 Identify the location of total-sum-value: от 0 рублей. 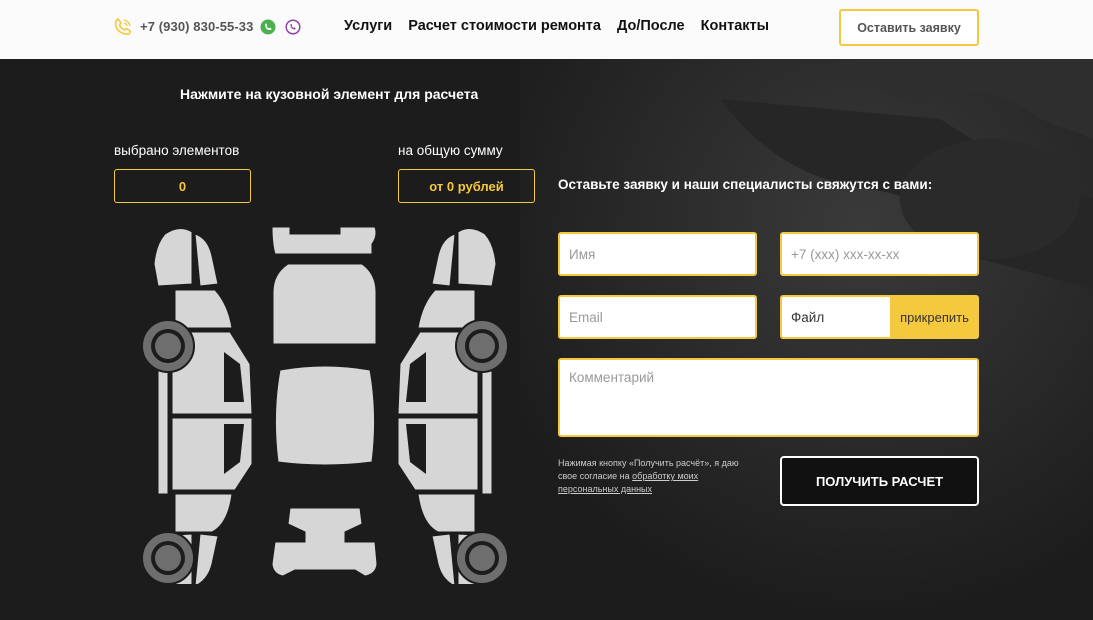
(466, 186).